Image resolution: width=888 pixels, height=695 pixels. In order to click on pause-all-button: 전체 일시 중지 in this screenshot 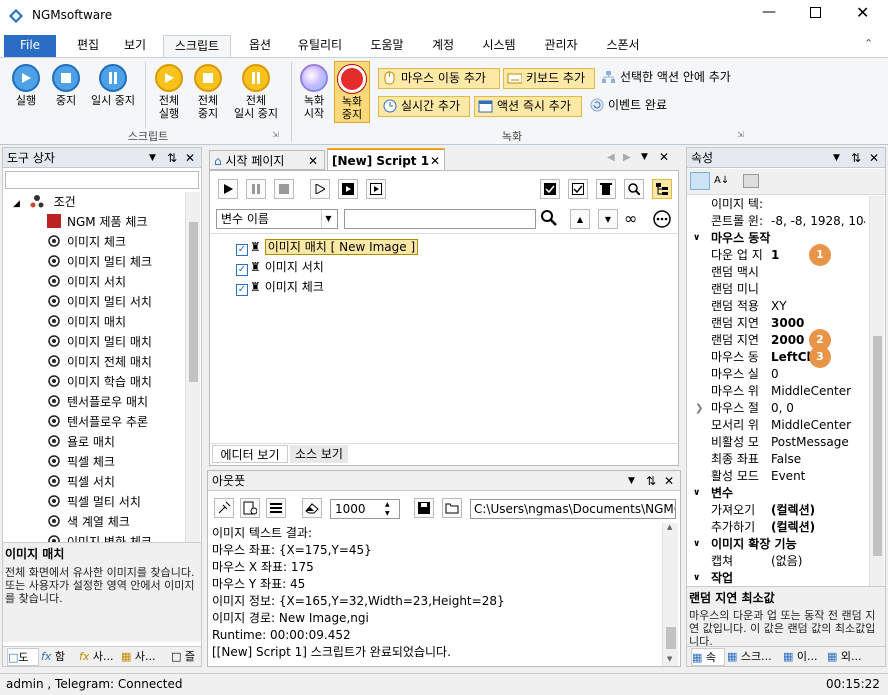, I will do `click(256, 92)`.